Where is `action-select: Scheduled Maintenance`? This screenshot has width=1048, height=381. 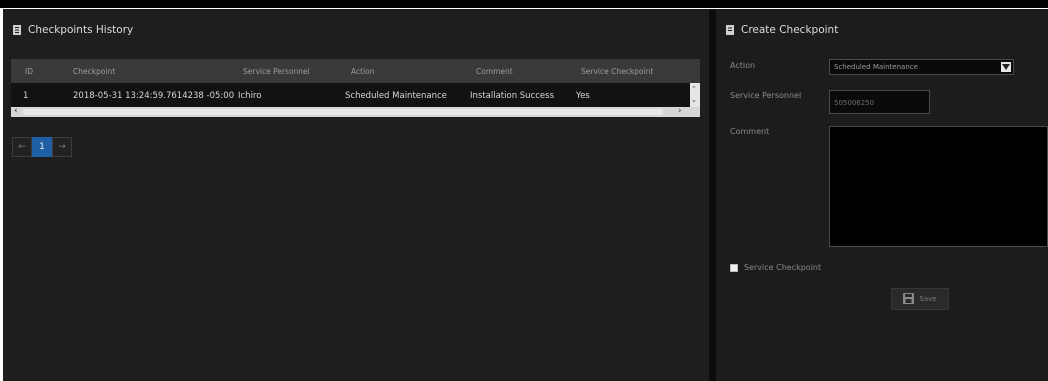
action-select: Scheduled Maintenance is located at coordinates (921, 67).